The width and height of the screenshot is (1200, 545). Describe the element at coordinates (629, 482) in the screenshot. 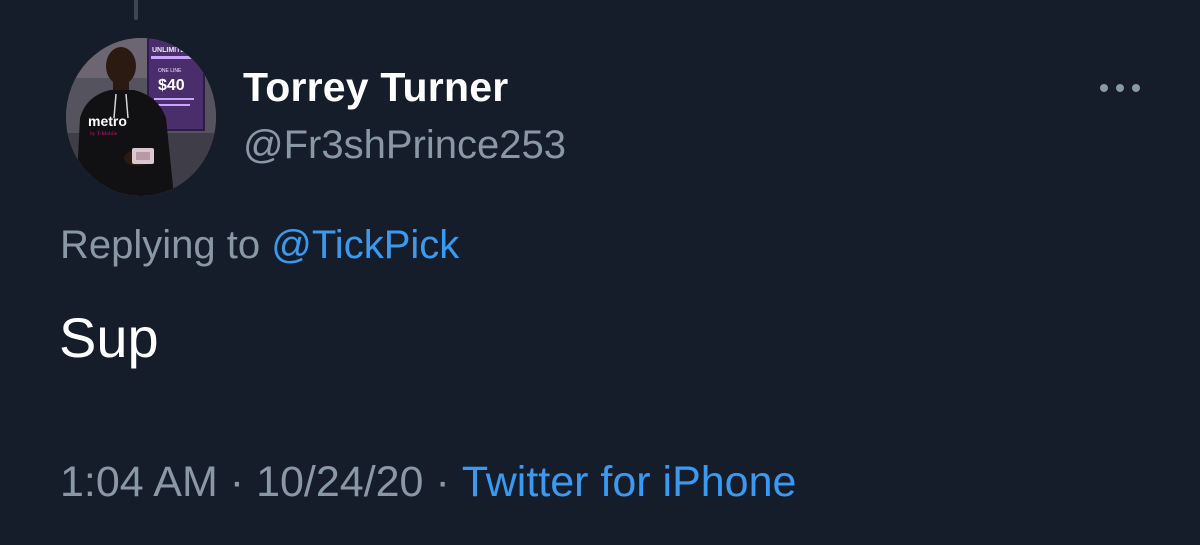

I see `tweet-source-link: Twitter for iPhone` at that location.